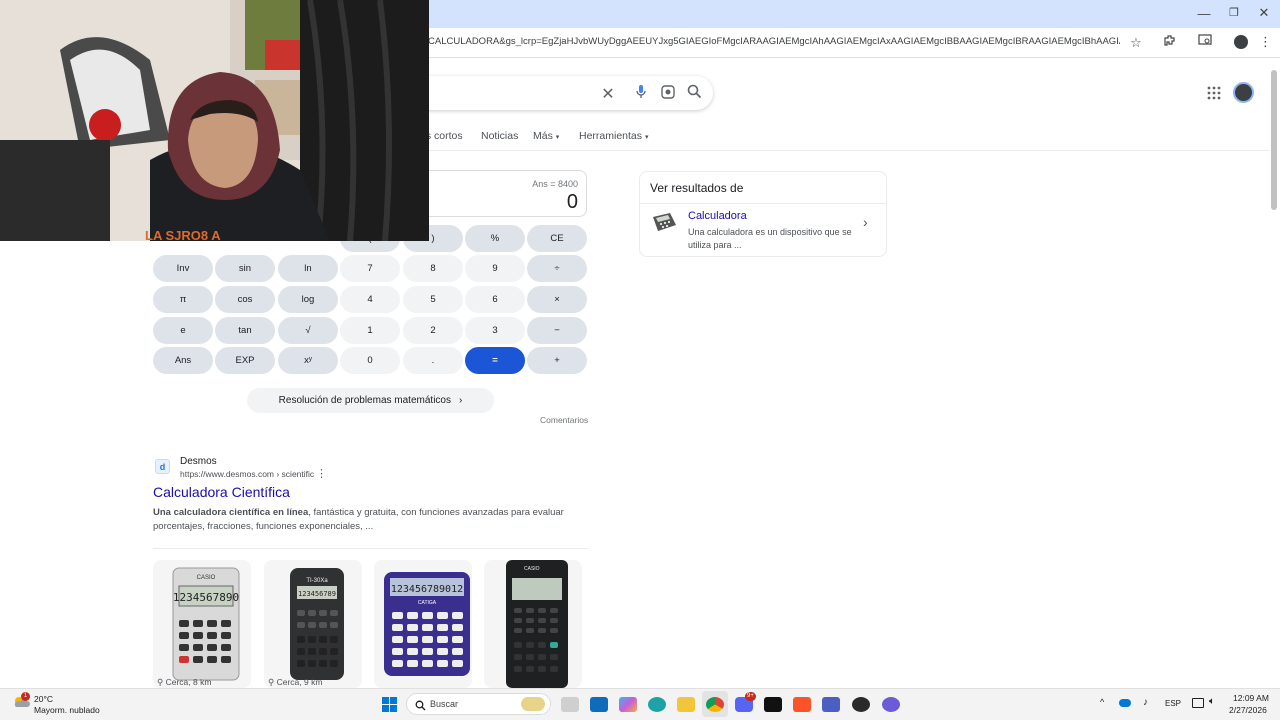 Image resolution: width=1280 pixels, height=720 pixels. Describe the element at coordinates (657, 704) in the screenshot. I see `edge-icon` at that location.